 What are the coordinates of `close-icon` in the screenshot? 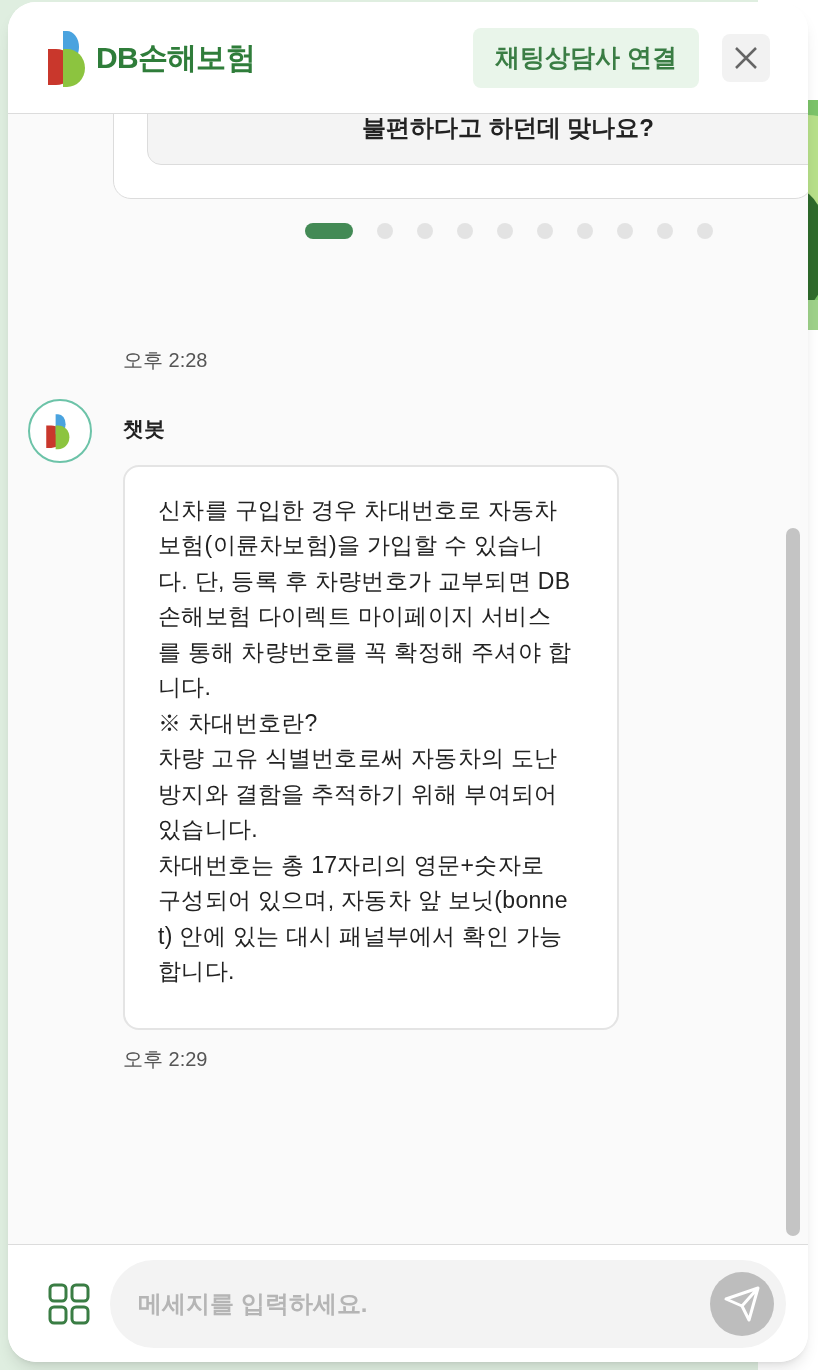 It's located at (746, 57).